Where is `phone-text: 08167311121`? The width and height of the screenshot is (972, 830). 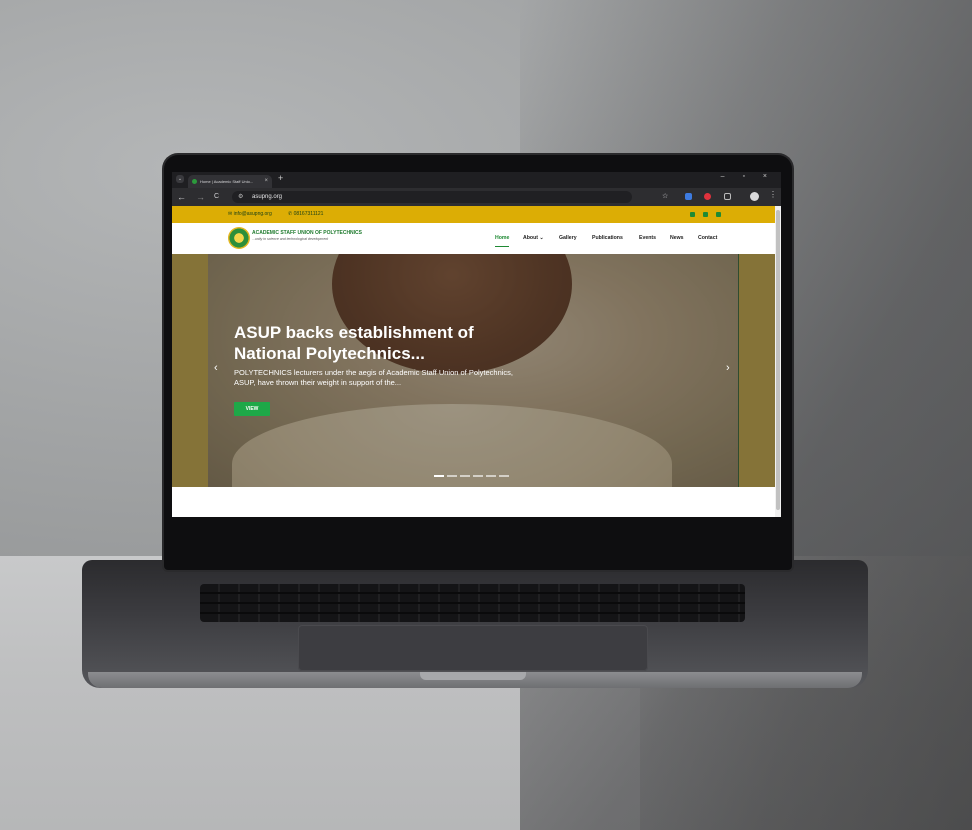 phone-text: 08167311121 is located at coordinates (308, 214).